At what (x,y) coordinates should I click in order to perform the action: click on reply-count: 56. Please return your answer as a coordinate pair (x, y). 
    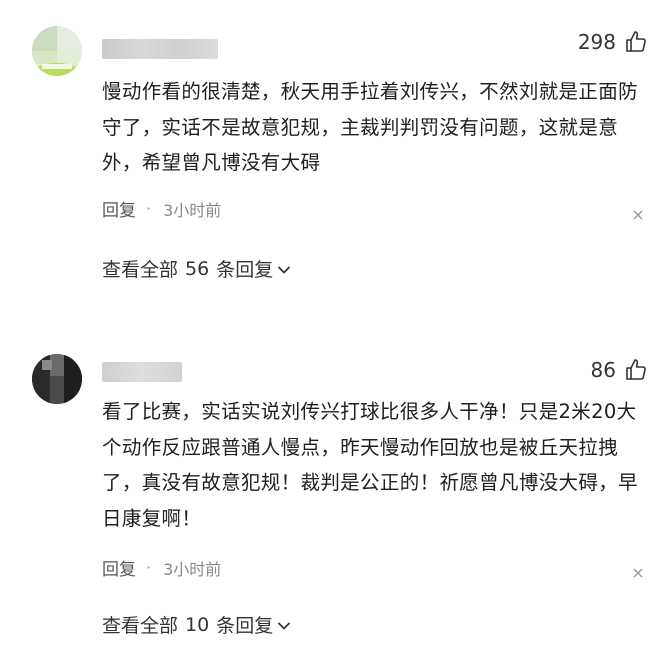
    Looking at the image, I should click on (197, 268).